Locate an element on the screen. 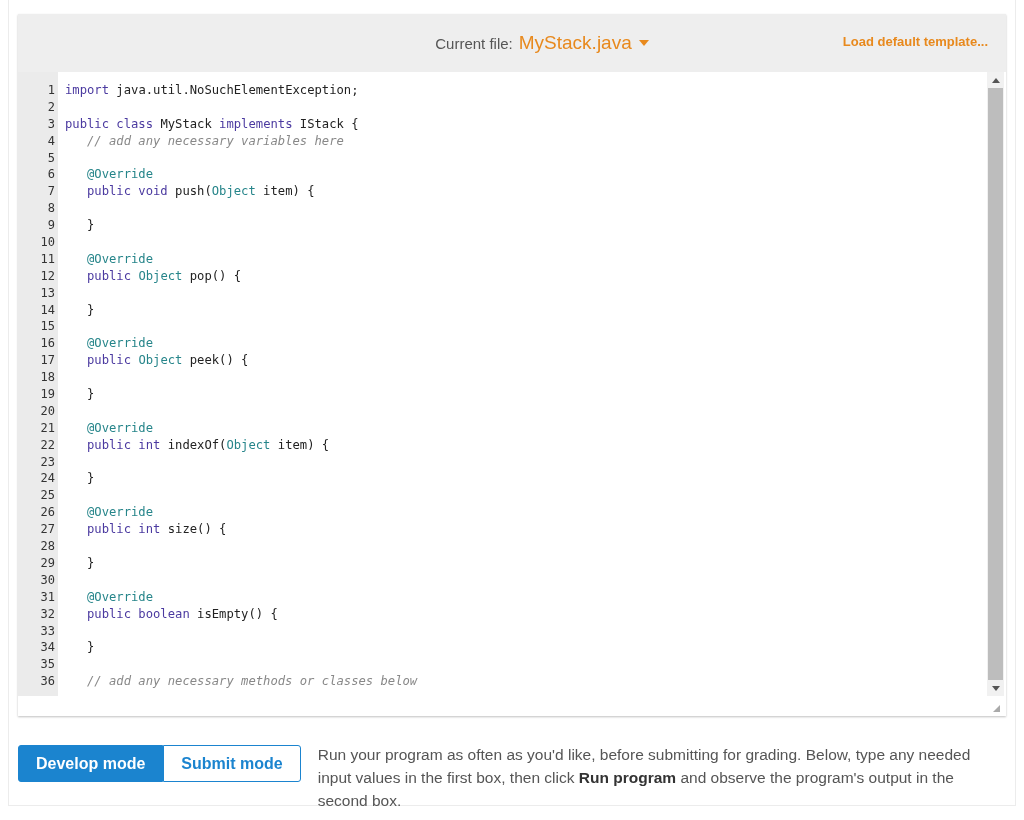 The image size is (1024, 820). line-number: 25 is located at coordinates (47, 495).